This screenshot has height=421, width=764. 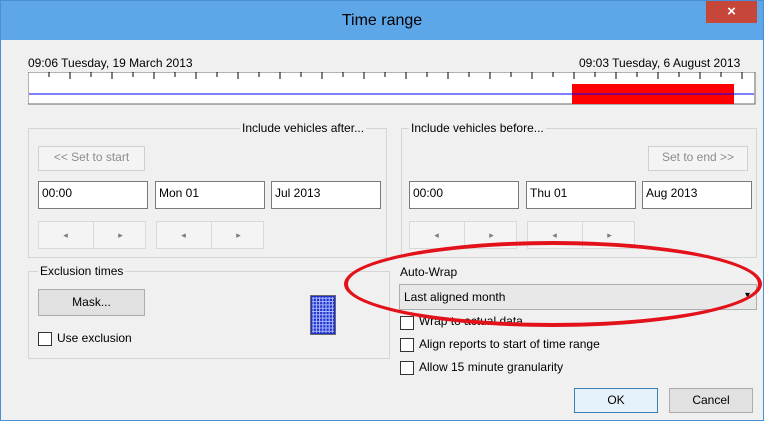 What do you see at coordinates (616, 400) in the screenshot?
I see `ok-button: OK` at bounding box center [616, 400].